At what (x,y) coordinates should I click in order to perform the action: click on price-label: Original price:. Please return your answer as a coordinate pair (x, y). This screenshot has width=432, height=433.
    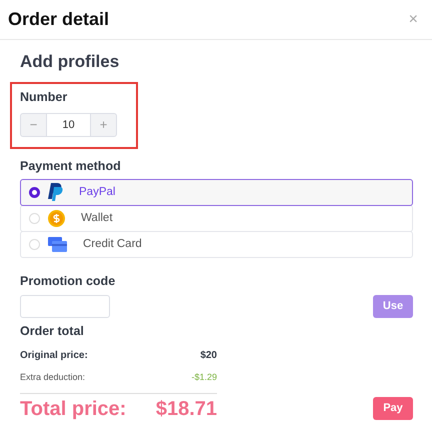
    Looking at the image, I should click on (54, 356).